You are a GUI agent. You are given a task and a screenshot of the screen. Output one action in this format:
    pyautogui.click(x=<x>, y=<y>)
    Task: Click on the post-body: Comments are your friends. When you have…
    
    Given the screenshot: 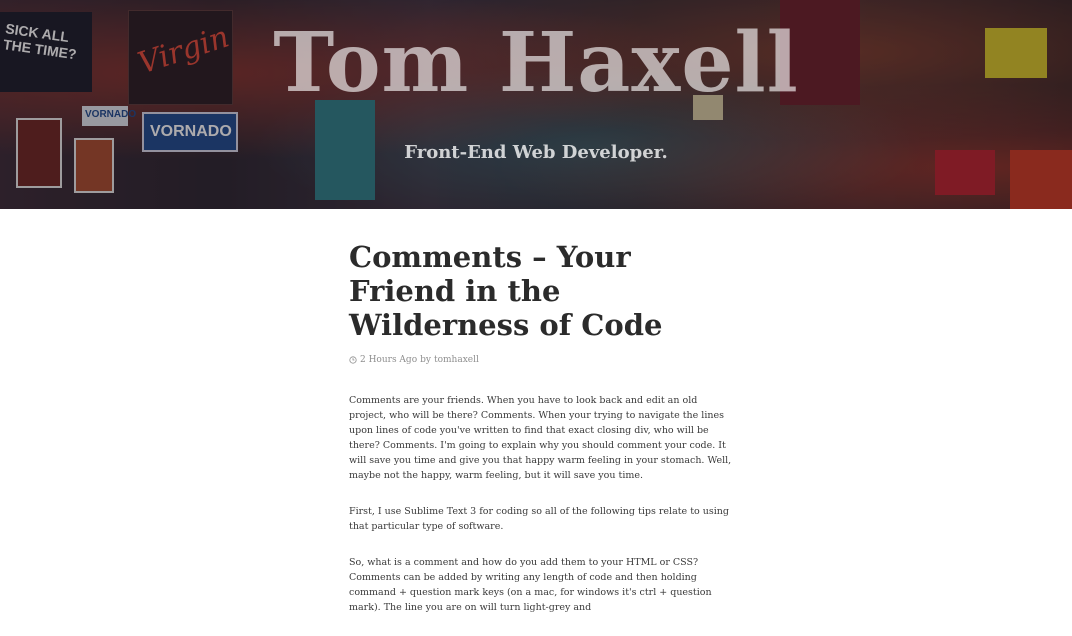 What is the action you would take?
    pyautogui.click(x=542, y=504)
    